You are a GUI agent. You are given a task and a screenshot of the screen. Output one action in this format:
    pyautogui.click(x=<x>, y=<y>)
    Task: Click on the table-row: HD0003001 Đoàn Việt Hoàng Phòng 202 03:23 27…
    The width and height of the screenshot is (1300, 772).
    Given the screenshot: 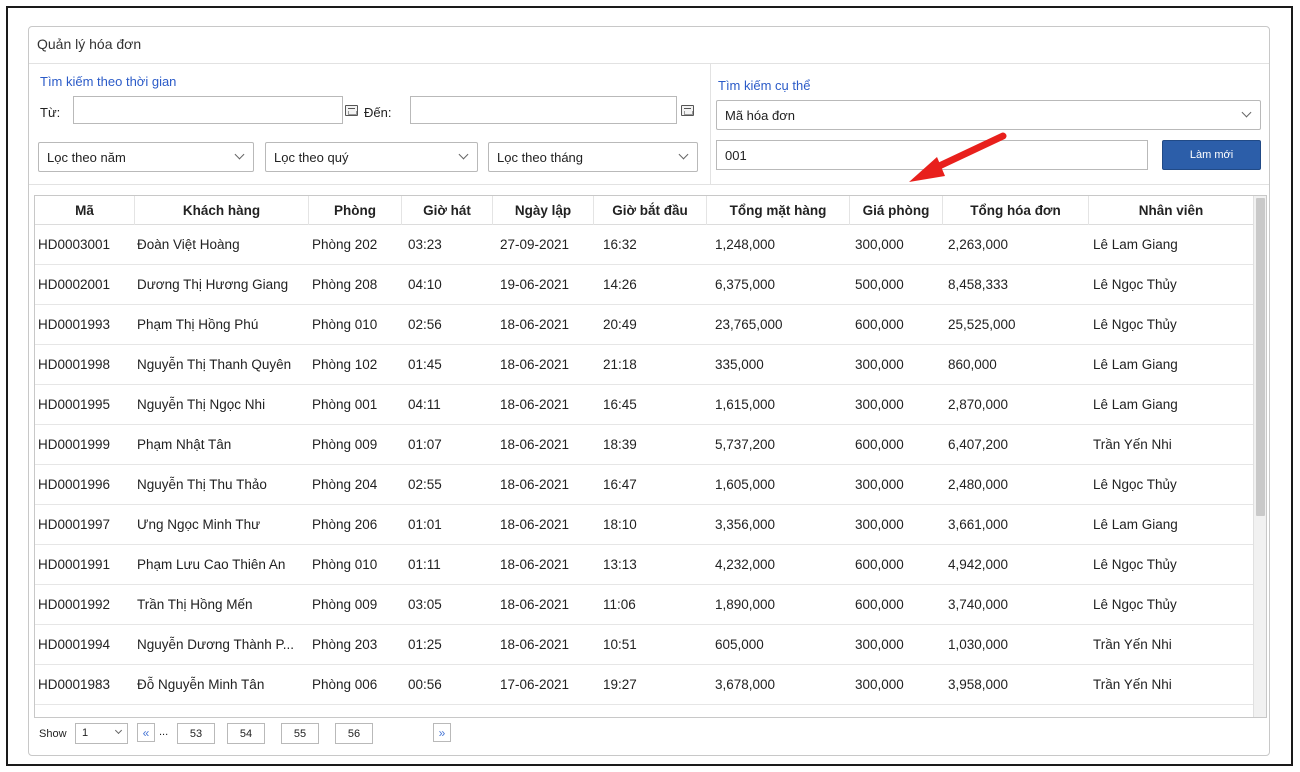 What is the action you would take?
    pyautogui.click(x=644, y=245)
    